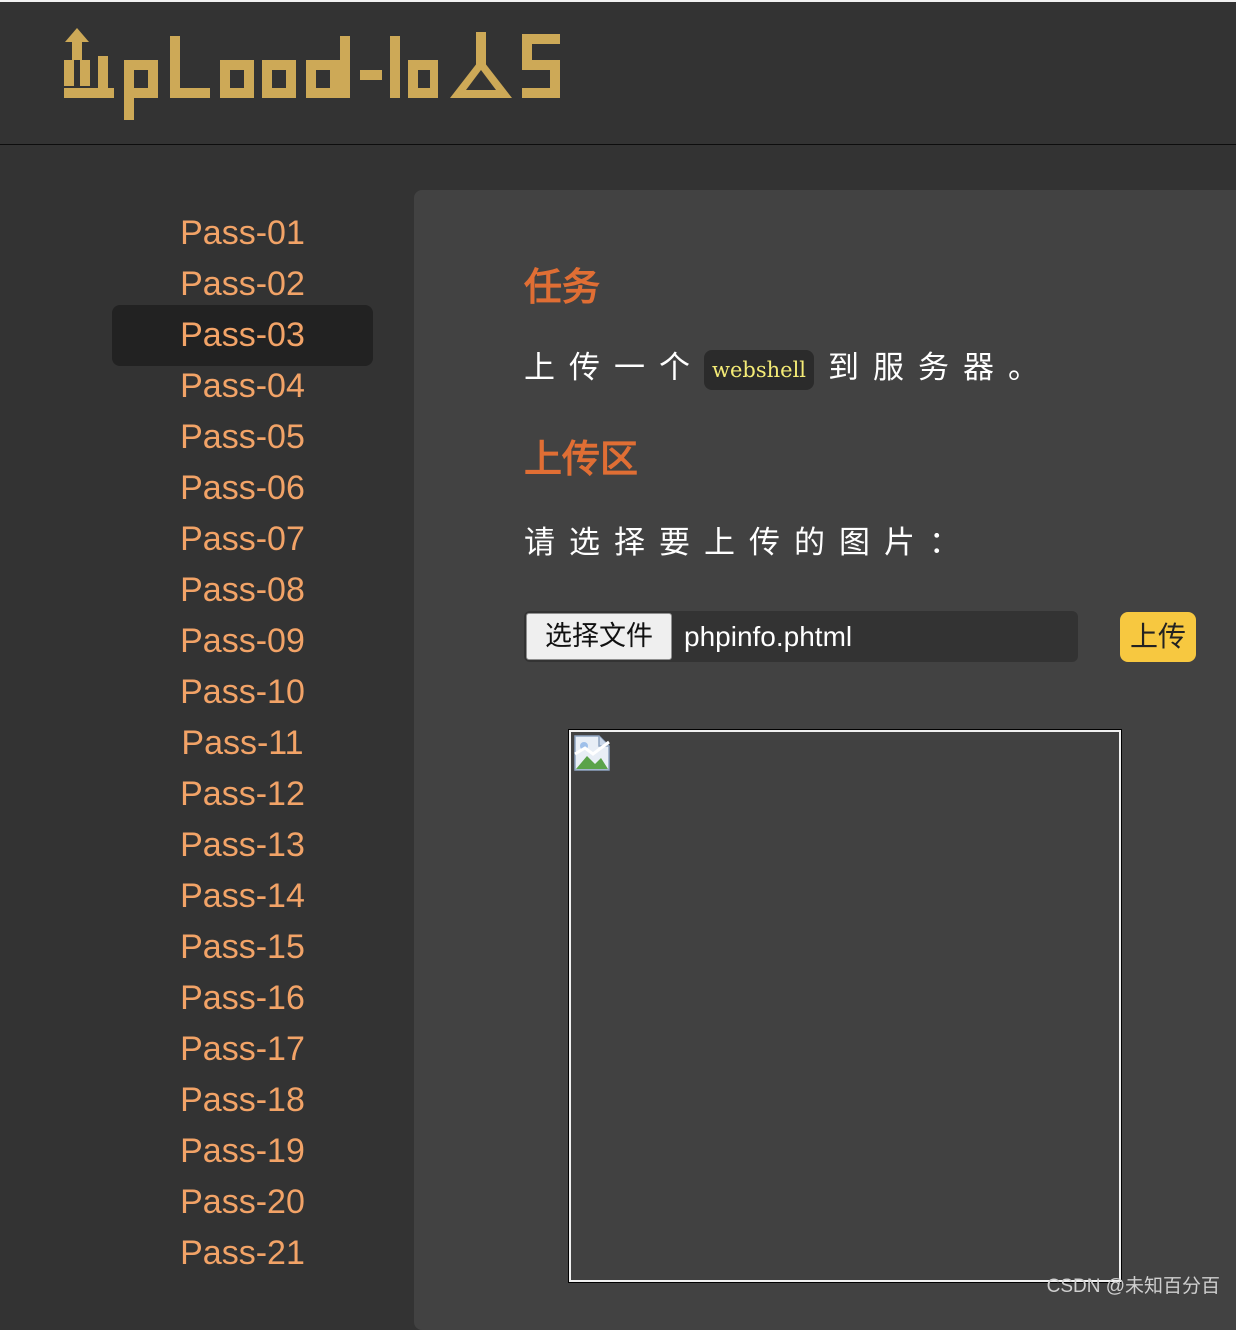 The image size is (1236, 1330). What do you see at coordinates (1133, 1286) in the screenshot?
I see `watermark: CSDN @未知百分百` at bounding box center [1133, 1286].